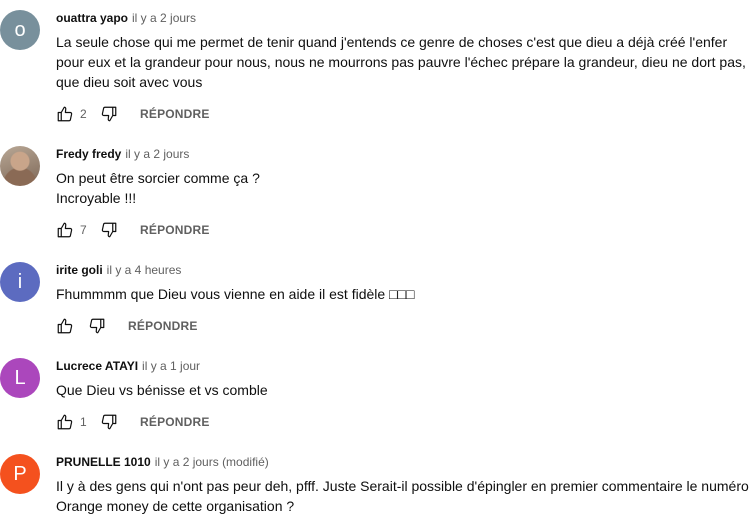 The height and width of the screenshot is (523, 751). What do you see at coordinates (83, 422) in the screenshot?
I see `like-count: 1` at bounding box center [83, 422].